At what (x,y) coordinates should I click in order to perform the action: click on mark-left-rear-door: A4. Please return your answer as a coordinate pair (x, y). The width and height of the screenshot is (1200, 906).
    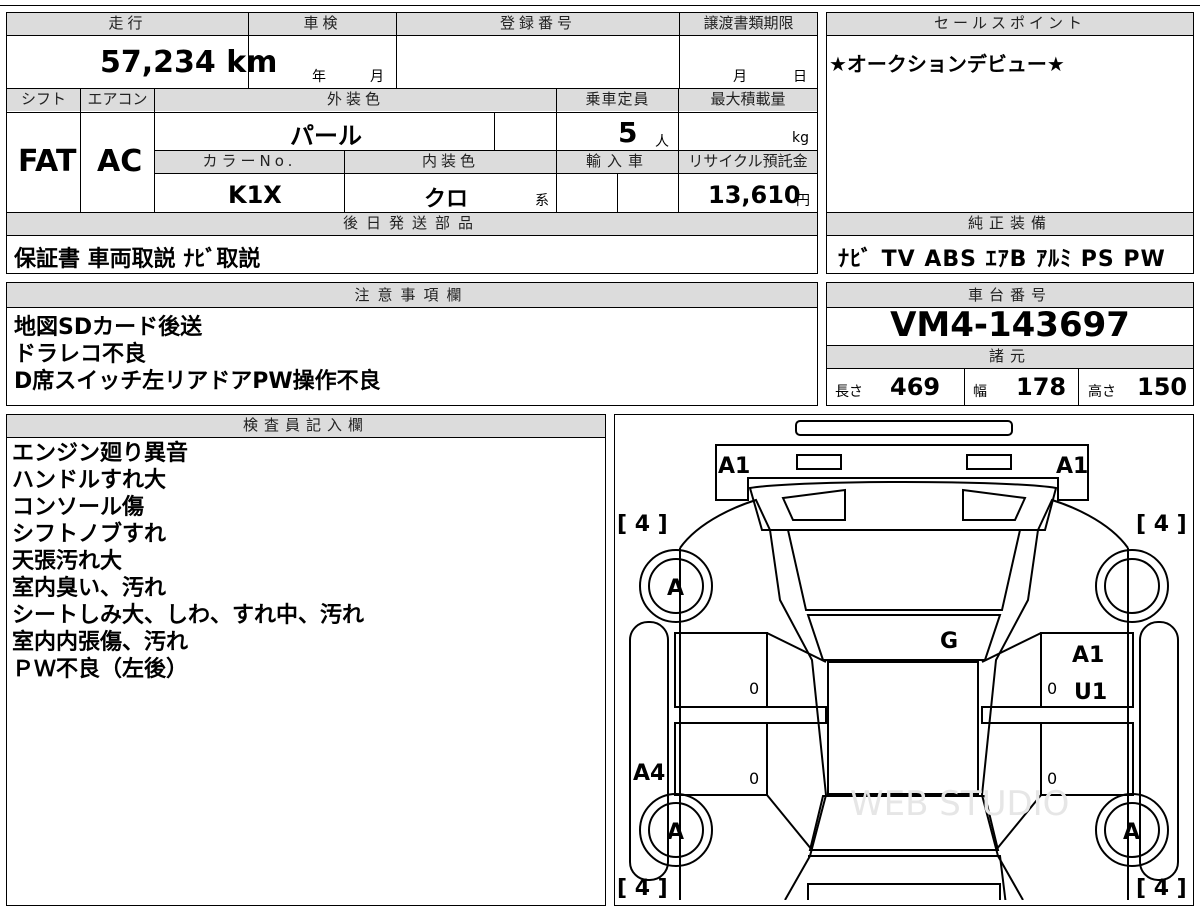
    Looking at the image, I should click on (649, 773).